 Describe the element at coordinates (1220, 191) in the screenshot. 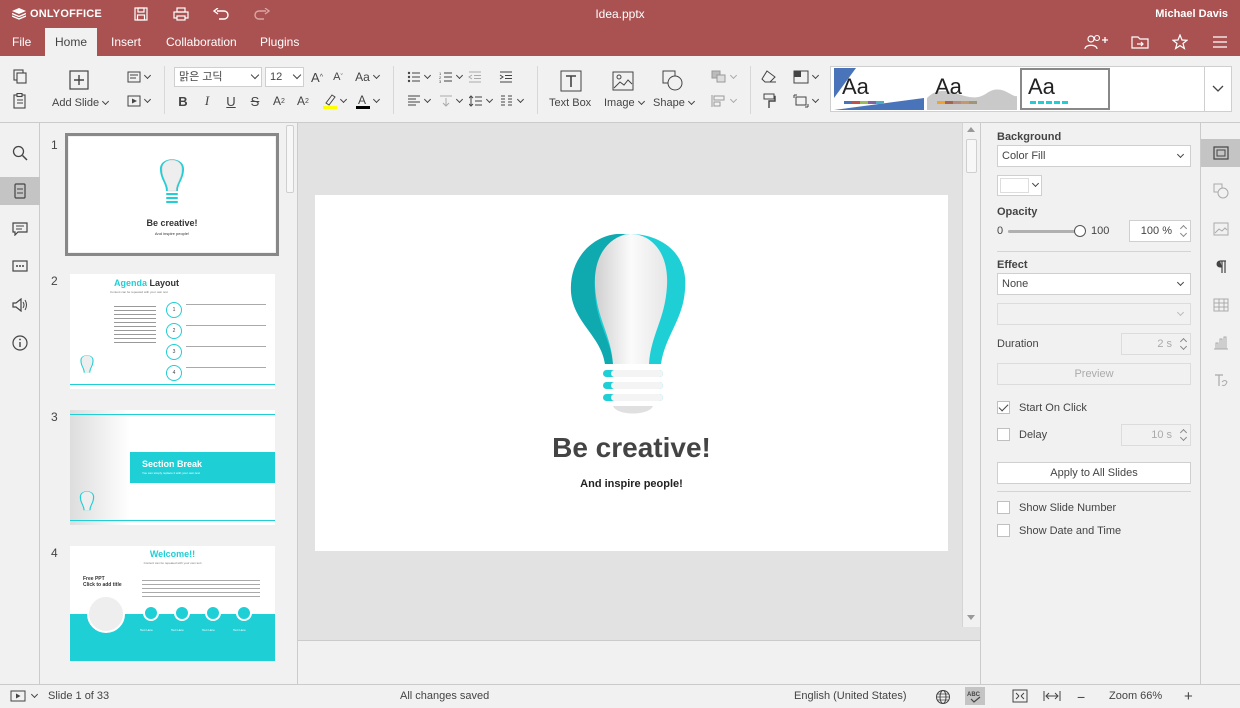

I see `shape-settings-icon` at that location.